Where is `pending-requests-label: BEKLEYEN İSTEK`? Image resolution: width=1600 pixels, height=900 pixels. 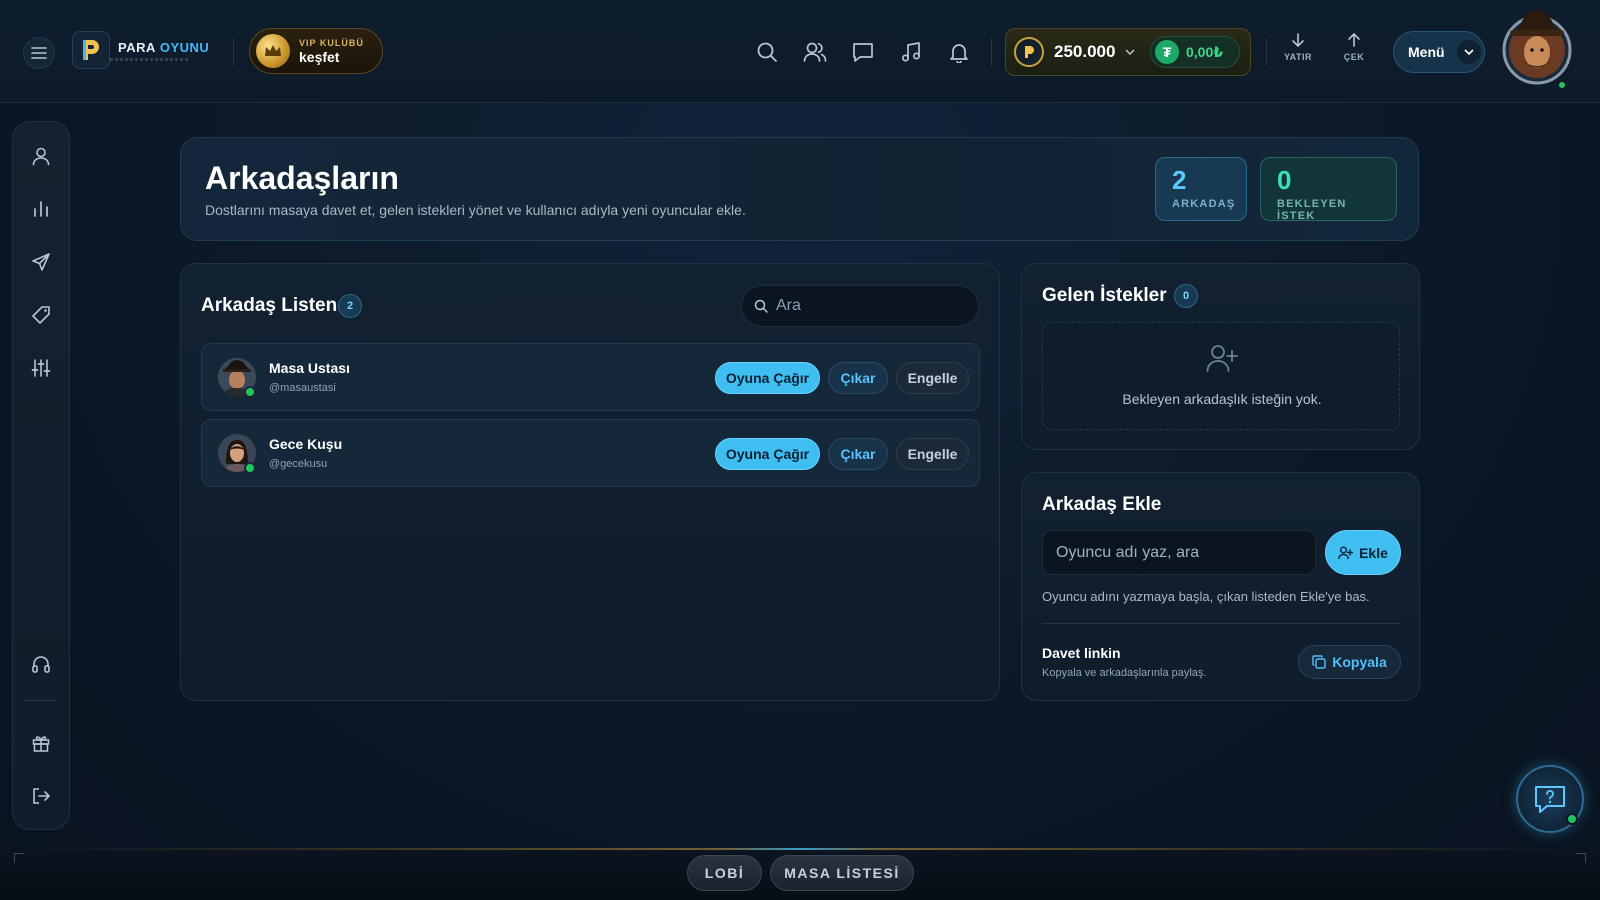 pending-requests-label: BEKLEYEN İSTEK is located at coordinates (1312, 210).